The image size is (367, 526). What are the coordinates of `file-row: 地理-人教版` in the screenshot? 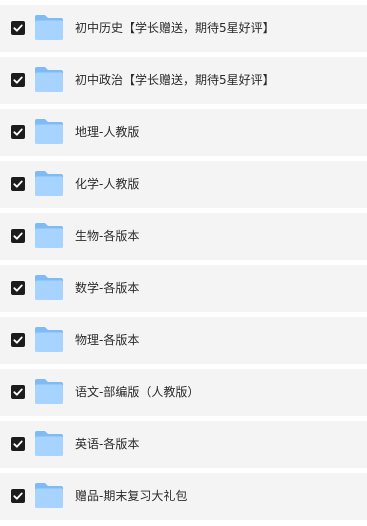 It's located at (183, 132).